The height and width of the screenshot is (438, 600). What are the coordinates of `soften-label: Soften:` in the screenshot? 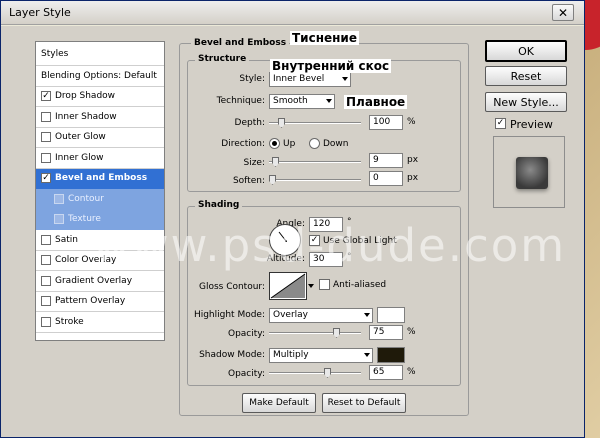 It's located at (248, 181).